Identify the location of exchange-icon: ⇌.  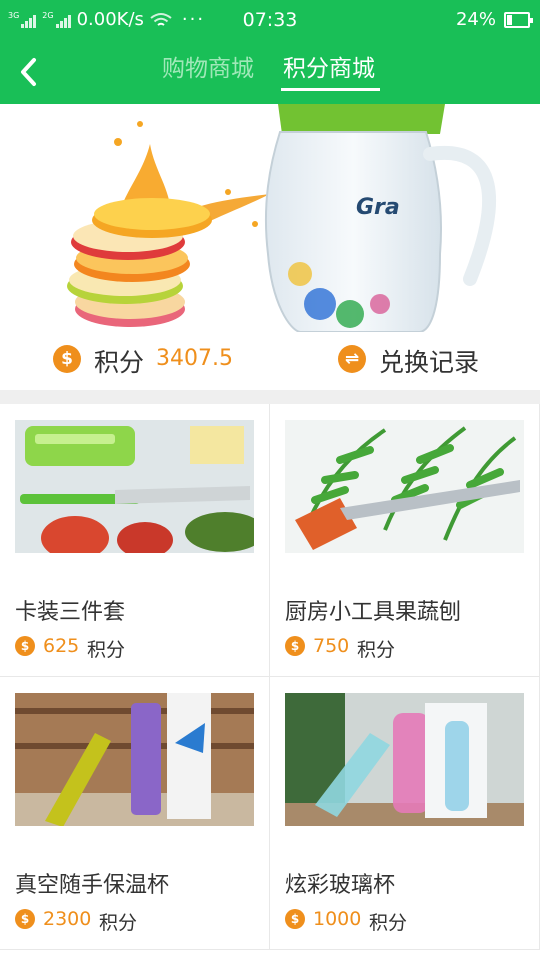
(352, 359).